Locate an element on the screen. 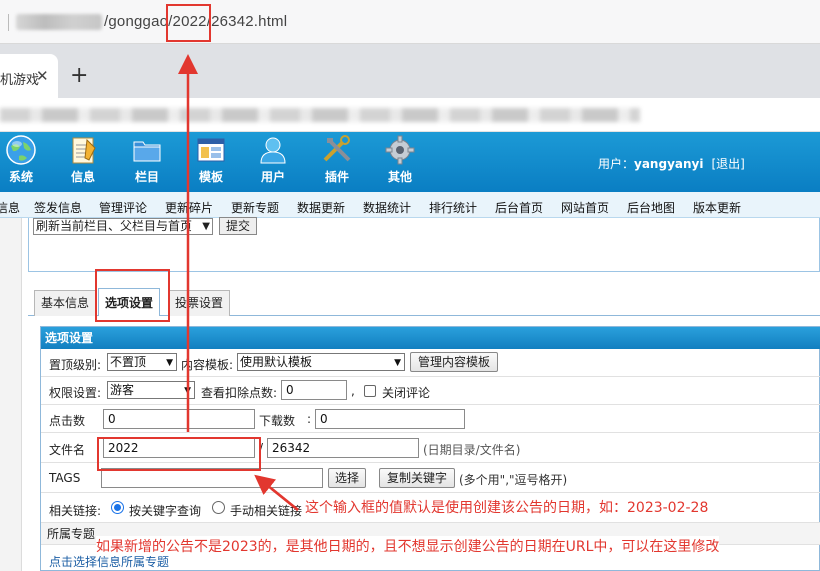 The image size is (820, 571). download-count-input: 0 is located at coordinates (390, 419).